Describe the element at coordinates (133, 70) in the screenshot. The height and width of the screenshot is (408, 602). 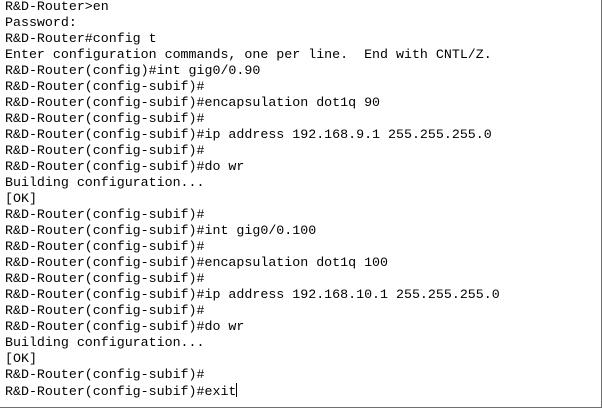
I see `terminal-line: R&D-Router(config)#int gig0/0.90` at that location.